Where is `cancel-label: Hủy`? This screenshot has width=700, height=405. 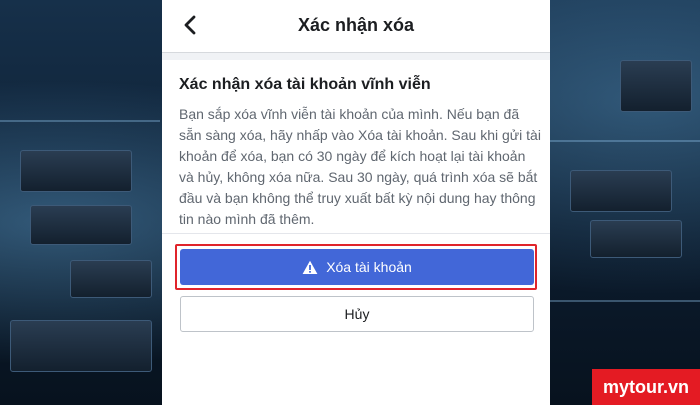
cancel-label: Hủy is located at coordinates (357, 314).